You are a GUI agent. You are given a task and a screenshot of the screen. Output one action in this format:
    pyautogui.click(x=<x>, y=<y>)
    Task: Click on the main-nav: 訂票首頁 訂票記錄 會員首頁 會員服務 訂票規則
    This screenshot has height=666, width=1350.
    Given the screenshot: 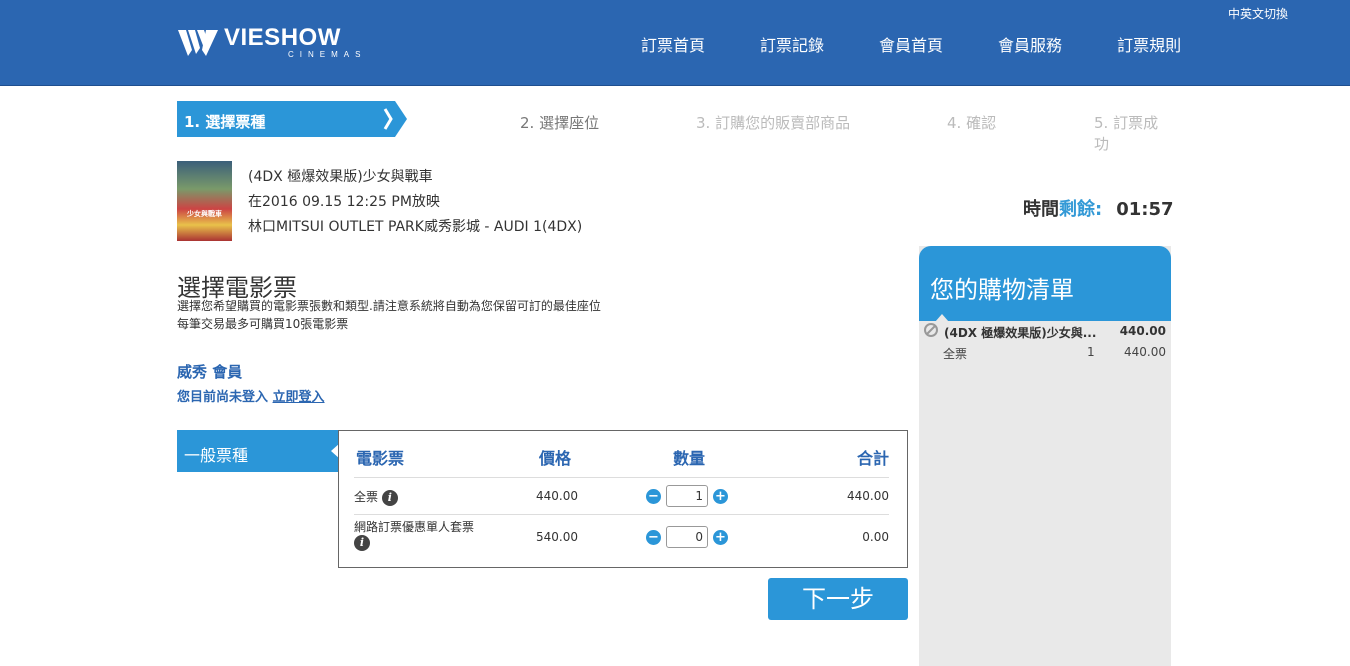 What is the action you would take?
    pyautogui.click(x=938, y=44)
    